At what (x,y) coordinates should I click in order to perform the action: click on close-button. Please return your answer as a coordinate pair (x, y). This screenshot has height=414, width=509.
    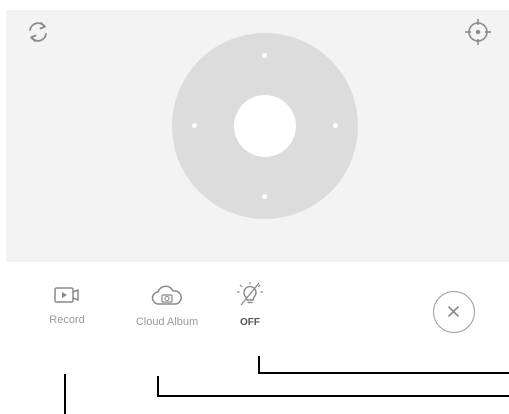
    Looking at the image, I should click on (454, 312).